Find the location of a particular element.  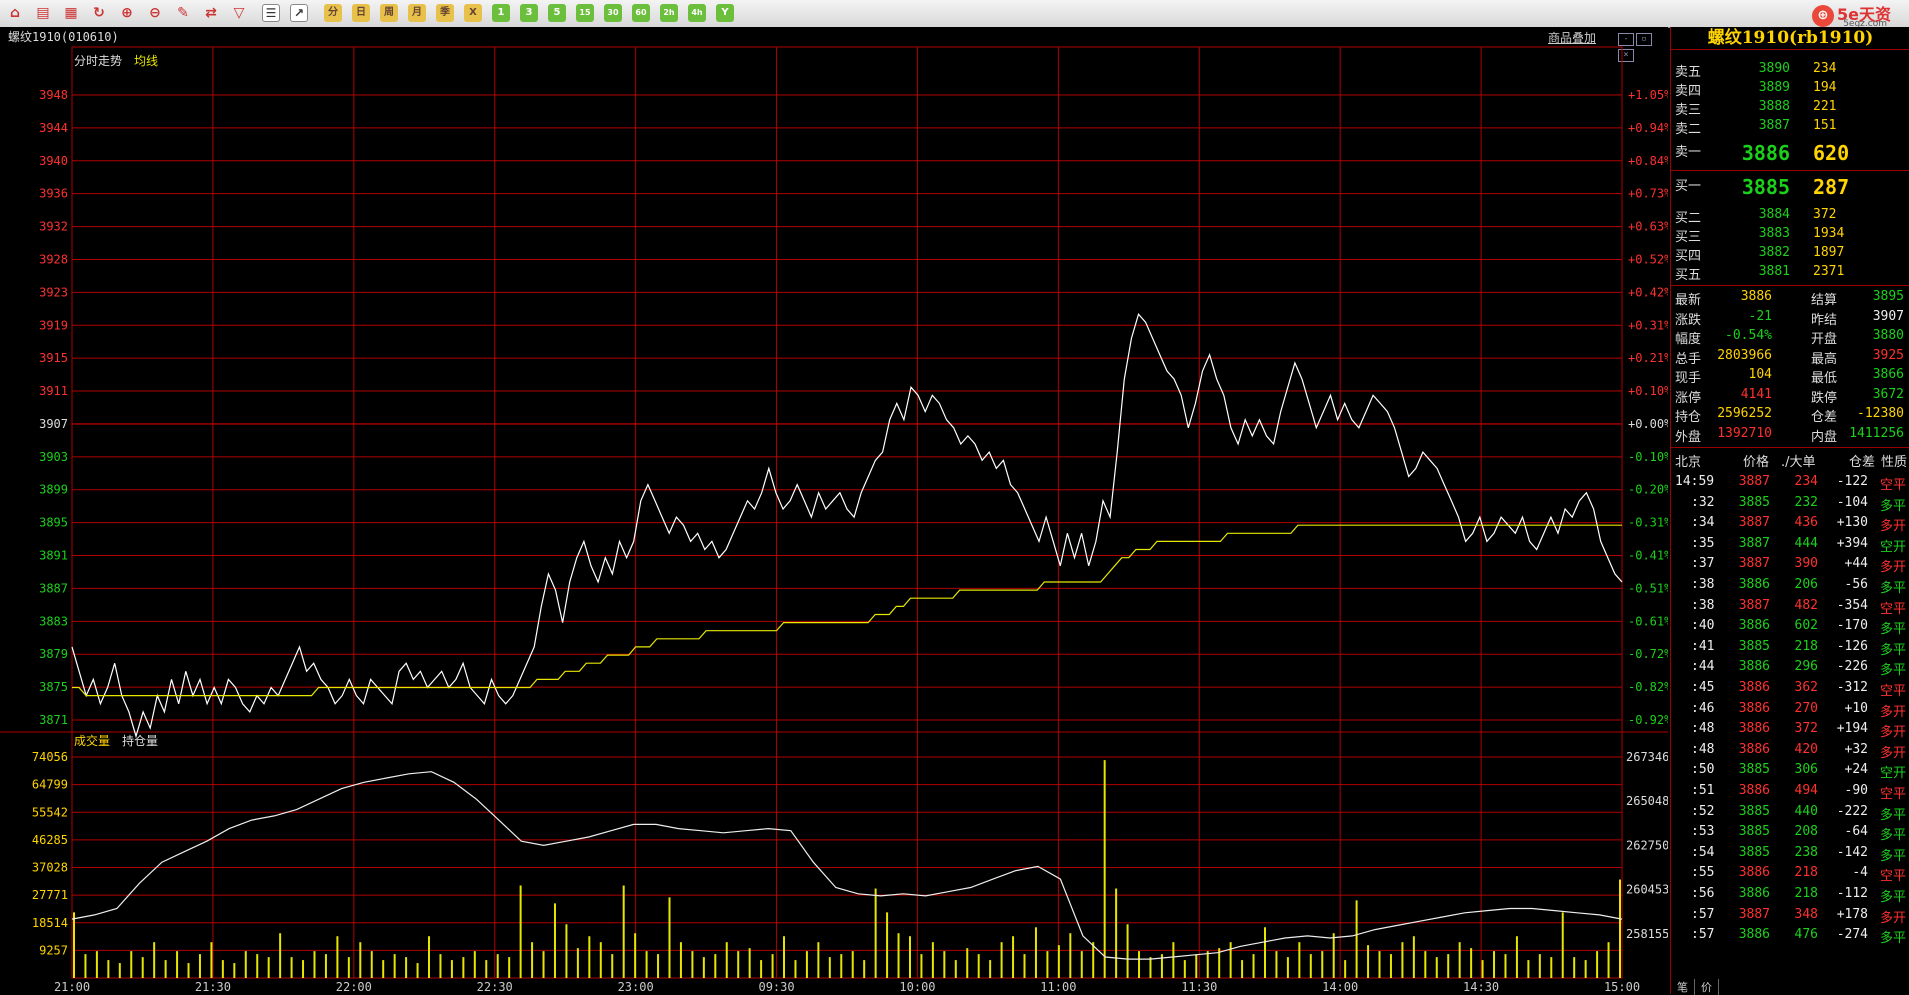

stat-row: 幅度 -0.54% 开盘 3880 is located at coordinates (1790, 338).